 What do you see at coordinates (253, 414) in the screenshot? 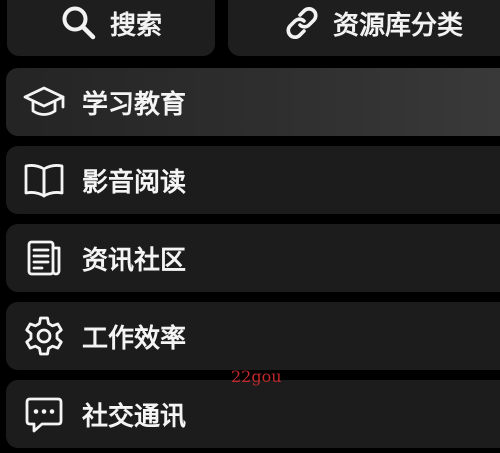
I see `menu-item-social-messaging: 社交通讯` at bounding box center [253, 414].